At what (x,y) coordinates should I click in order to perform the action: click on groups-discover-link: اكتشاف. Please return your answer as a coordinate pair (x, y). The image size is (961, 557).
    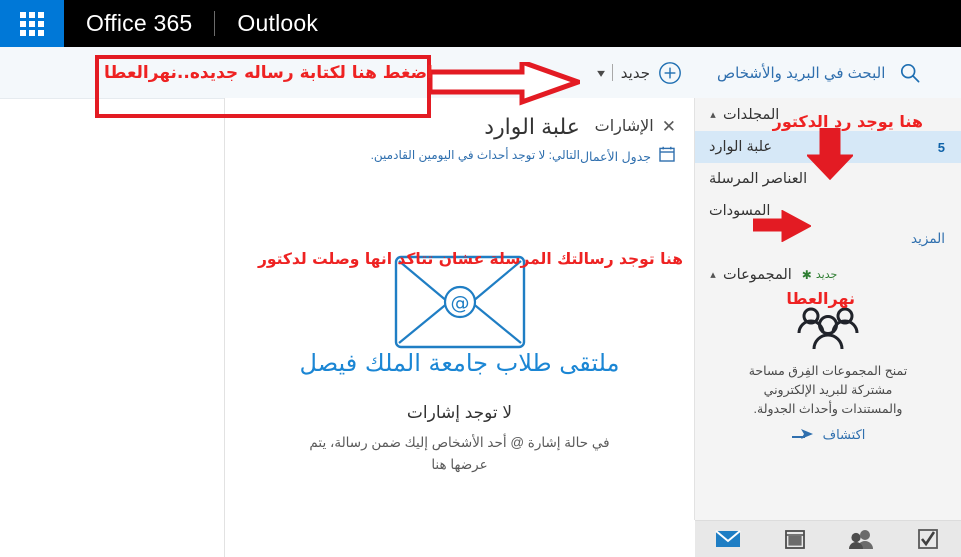
    Looking at the image, I should click on (828, 431).